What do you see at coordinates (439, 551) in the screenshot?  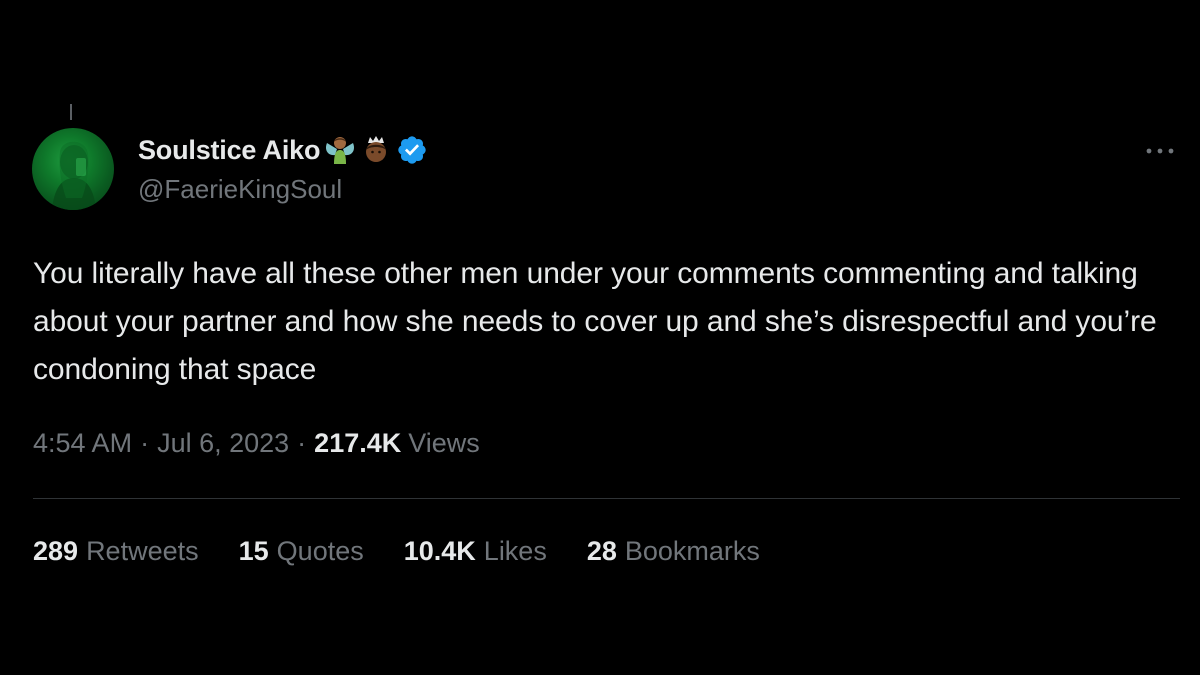 I see `likes-count: 10.4K` at bounding box center [439, 551].